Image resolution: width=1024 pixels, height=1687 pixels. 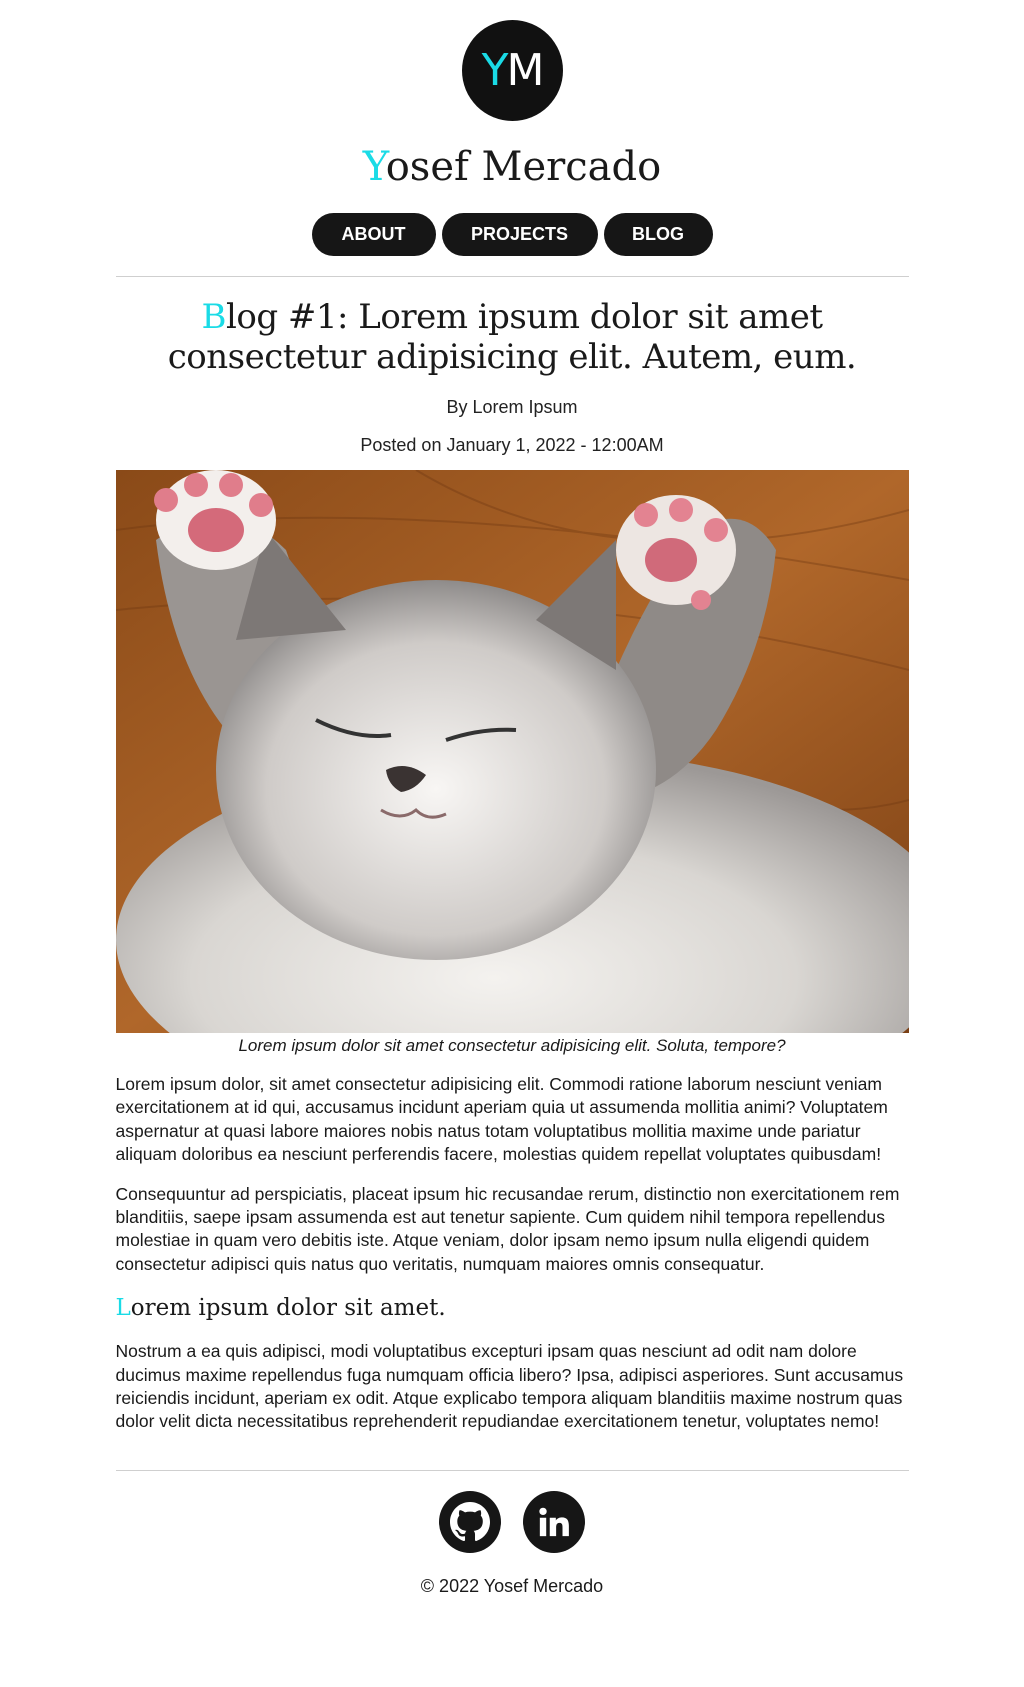 I want to click on site-header: YM Yosef Mercado ABOUT PROJECTS BLOG, so click(x=512, y=148).